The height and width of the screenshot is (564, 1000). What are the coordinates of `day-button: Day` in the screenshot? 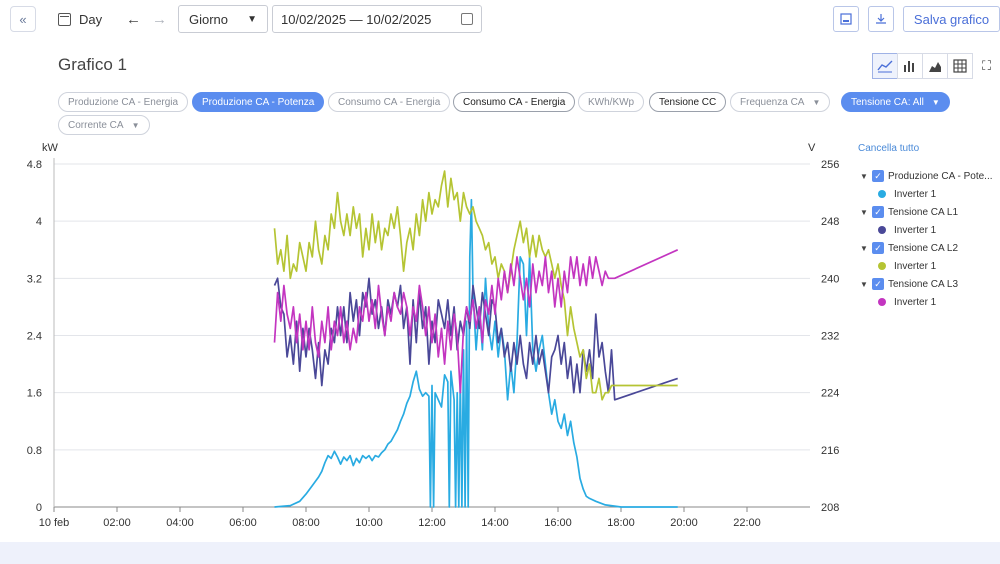 It's located at (80, 19).